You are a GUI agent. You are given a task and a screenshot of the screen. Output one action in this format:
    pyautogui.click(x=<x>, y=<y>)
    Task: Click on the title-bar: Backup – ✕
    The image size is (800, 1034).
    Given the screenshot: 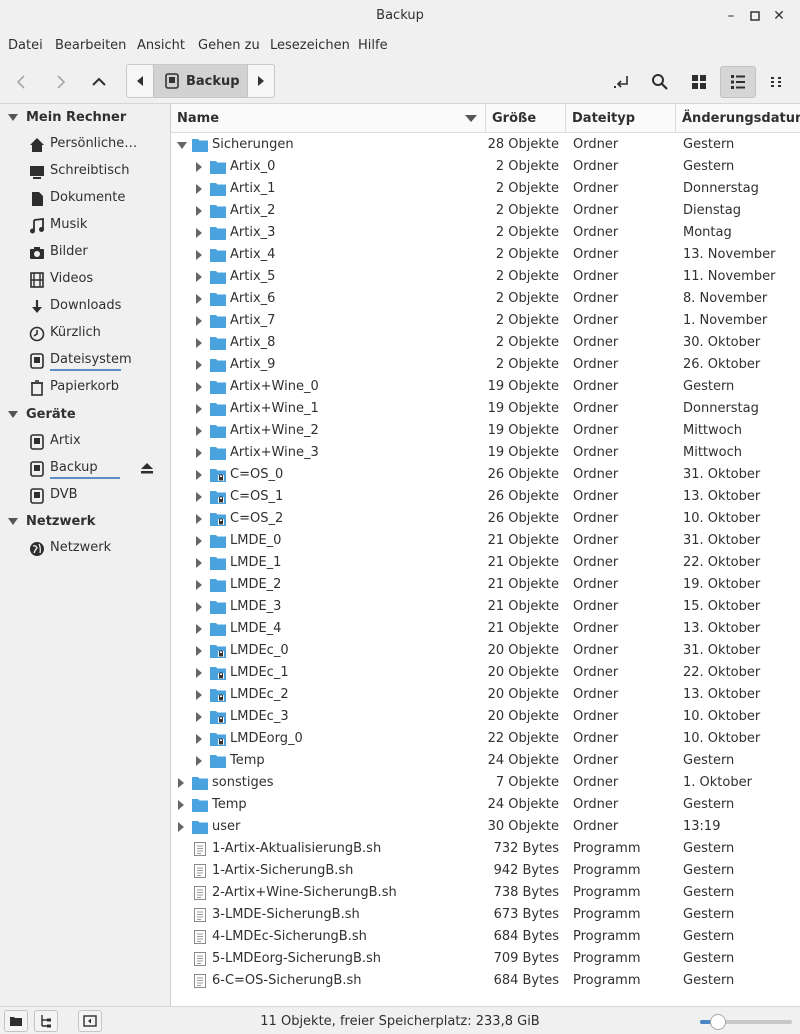 What is the action you would take?
    pyautogui.click(x=400, y=16)
    